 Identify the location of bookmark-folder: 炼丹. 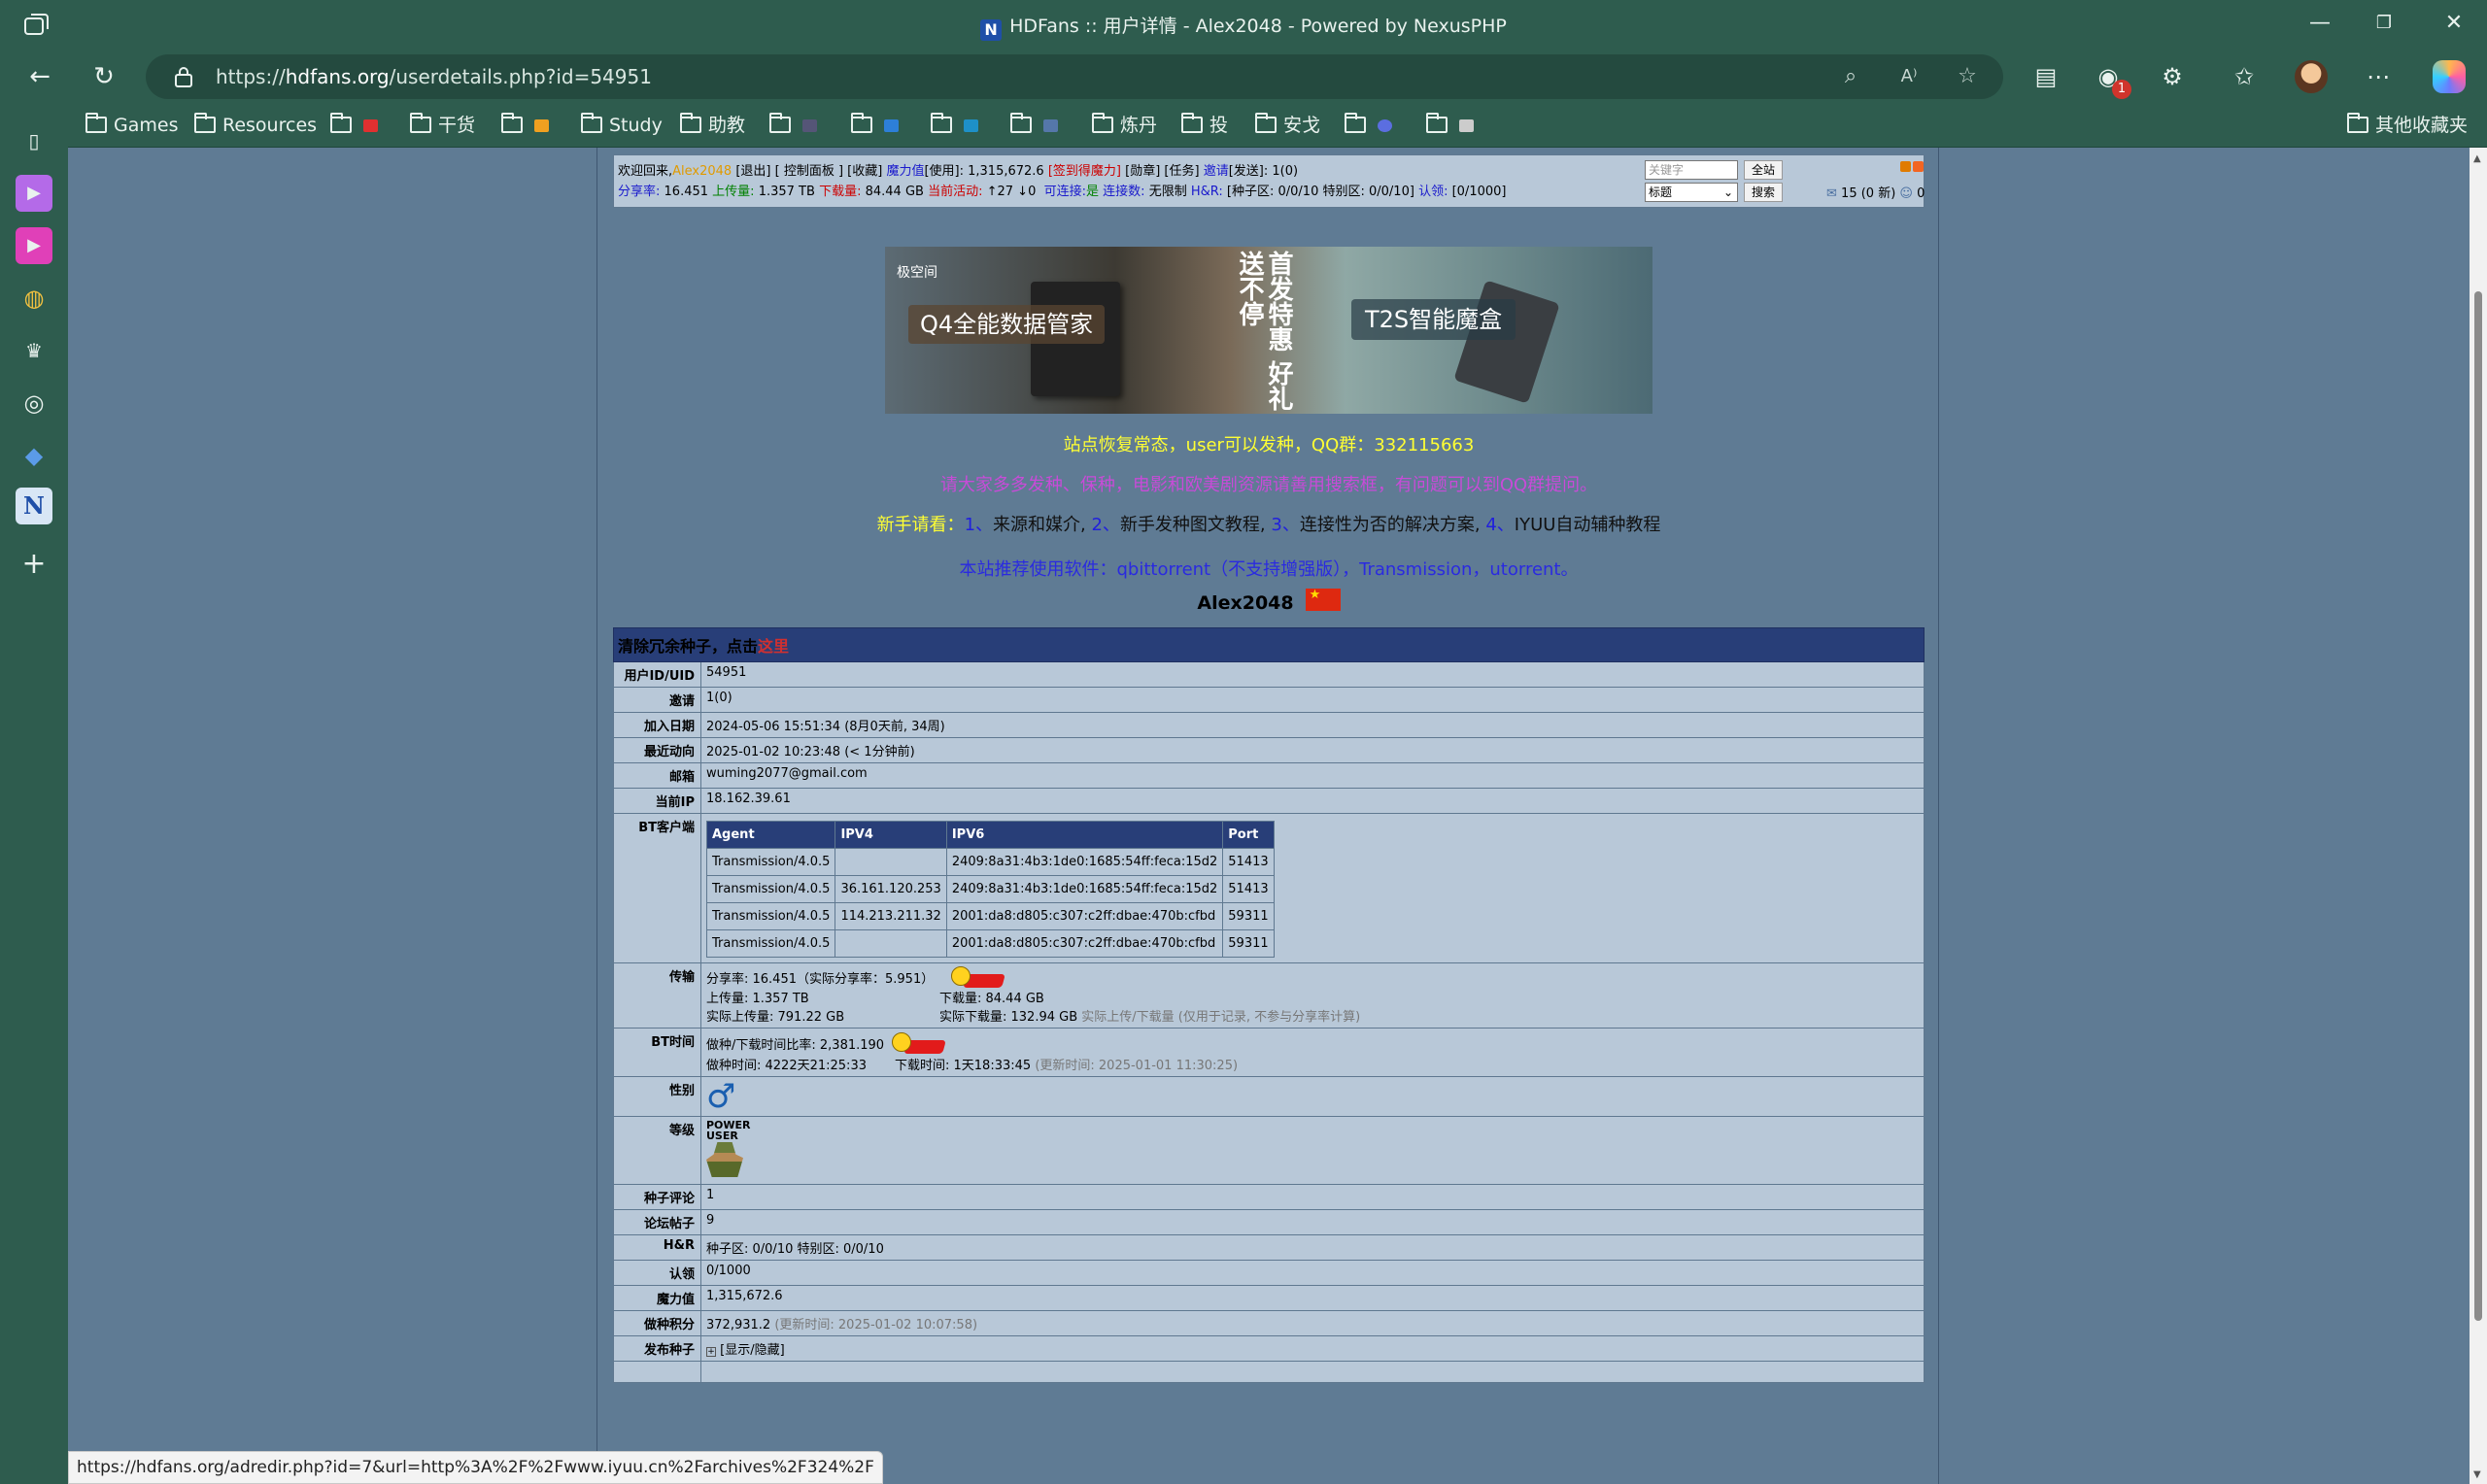
(1124, 126).